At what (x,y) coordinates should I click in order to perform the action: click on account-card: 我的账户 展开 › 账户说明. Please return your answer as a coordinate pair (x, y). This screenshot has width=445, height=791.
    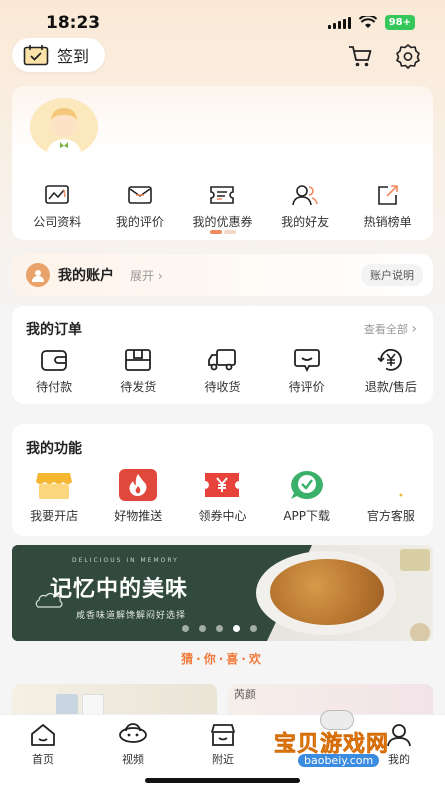
    Looking at the image, I should click on (222, 275).